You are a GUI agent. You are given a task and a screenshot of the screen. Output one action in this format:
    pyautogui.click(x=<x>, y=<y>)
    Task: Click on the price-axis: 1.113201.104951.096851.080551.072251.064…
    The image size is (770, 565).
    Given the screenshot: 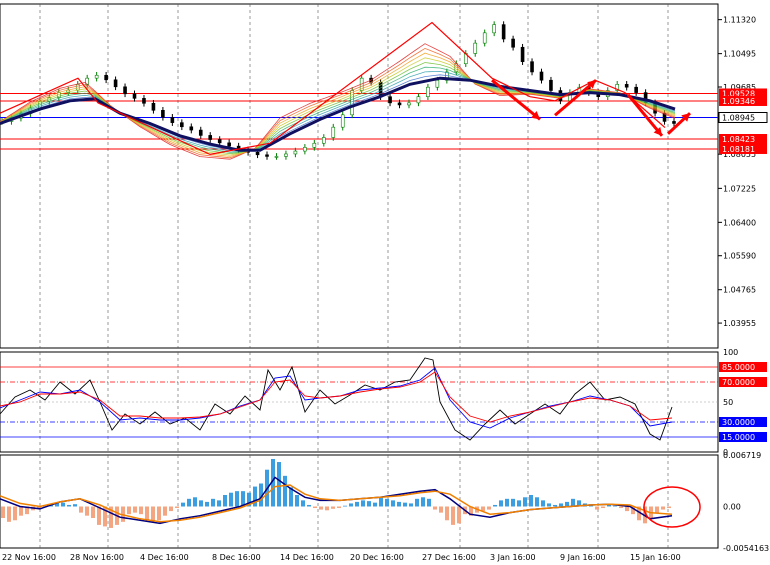 What is the action you would take?
    pyautogui.click(x=743, y=284)
    